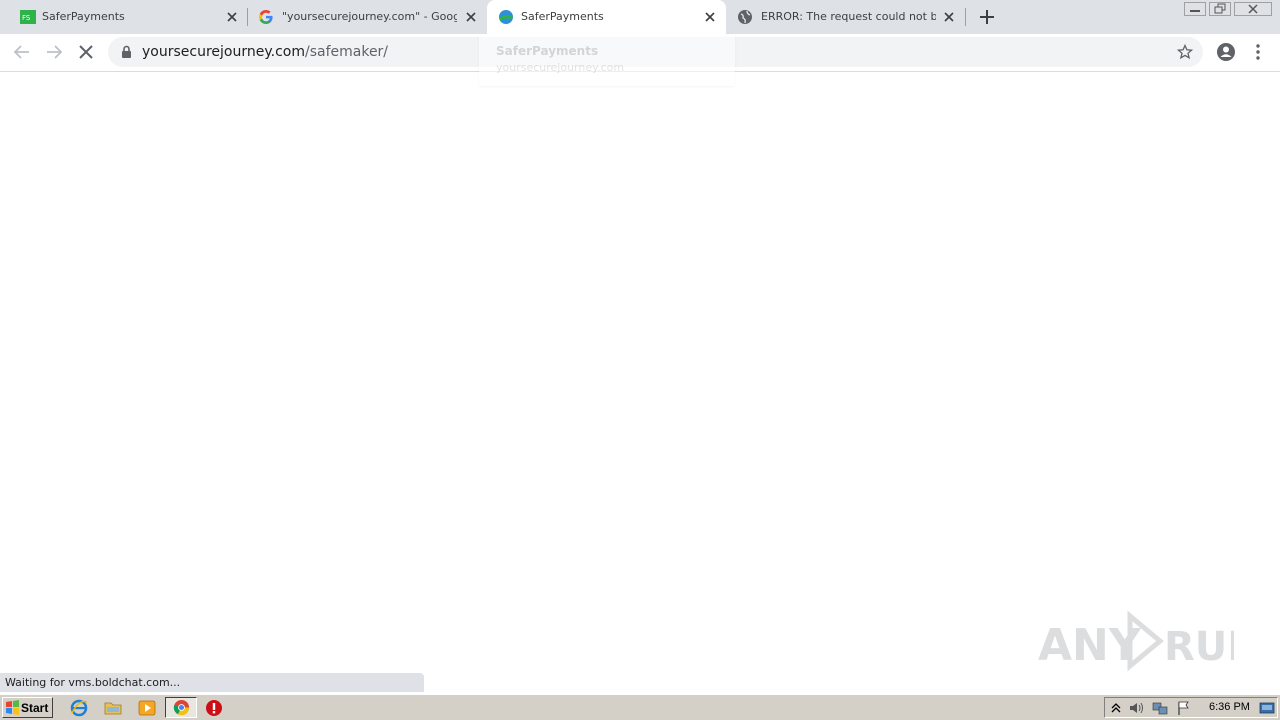 The height and width of the screenshot is (720, 1280). What do you see at coordinates (1229, 707) in the screenshot?
I see `taskbar-clock: 6:36 PM` at bounding box center [1229, 707].